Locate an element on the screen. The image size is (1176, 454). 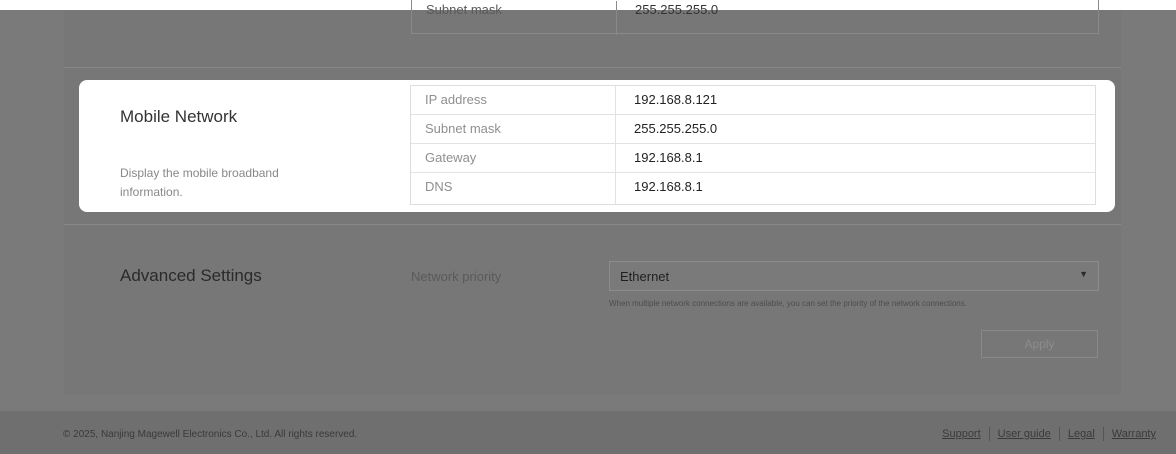
row-key: IP address is located at coordinates (513, 100).